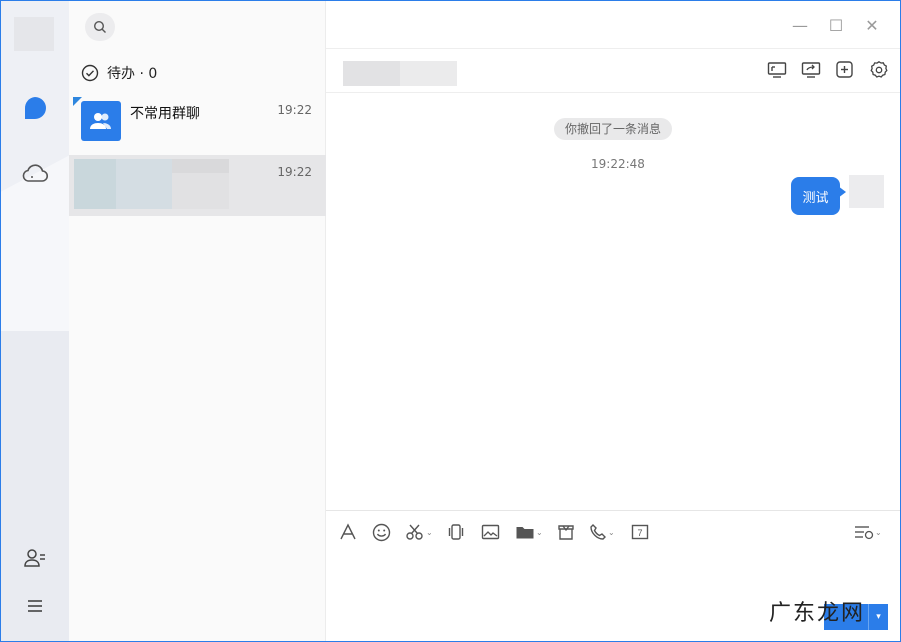 Image resolution: width=901 pixels, height=642 pixels. I want to click on calendar-day: 7, so click(639, 533).